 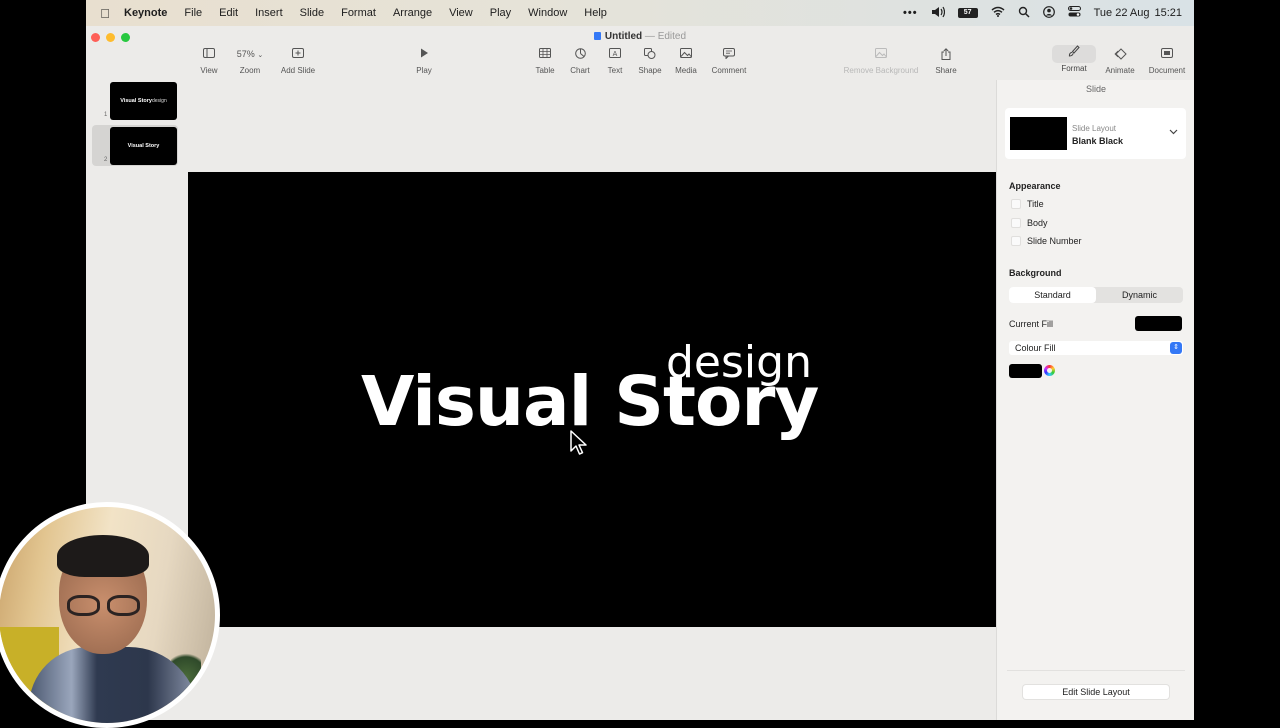 I want to click on toolbar-document: Document, so click(x=1167, y=61).